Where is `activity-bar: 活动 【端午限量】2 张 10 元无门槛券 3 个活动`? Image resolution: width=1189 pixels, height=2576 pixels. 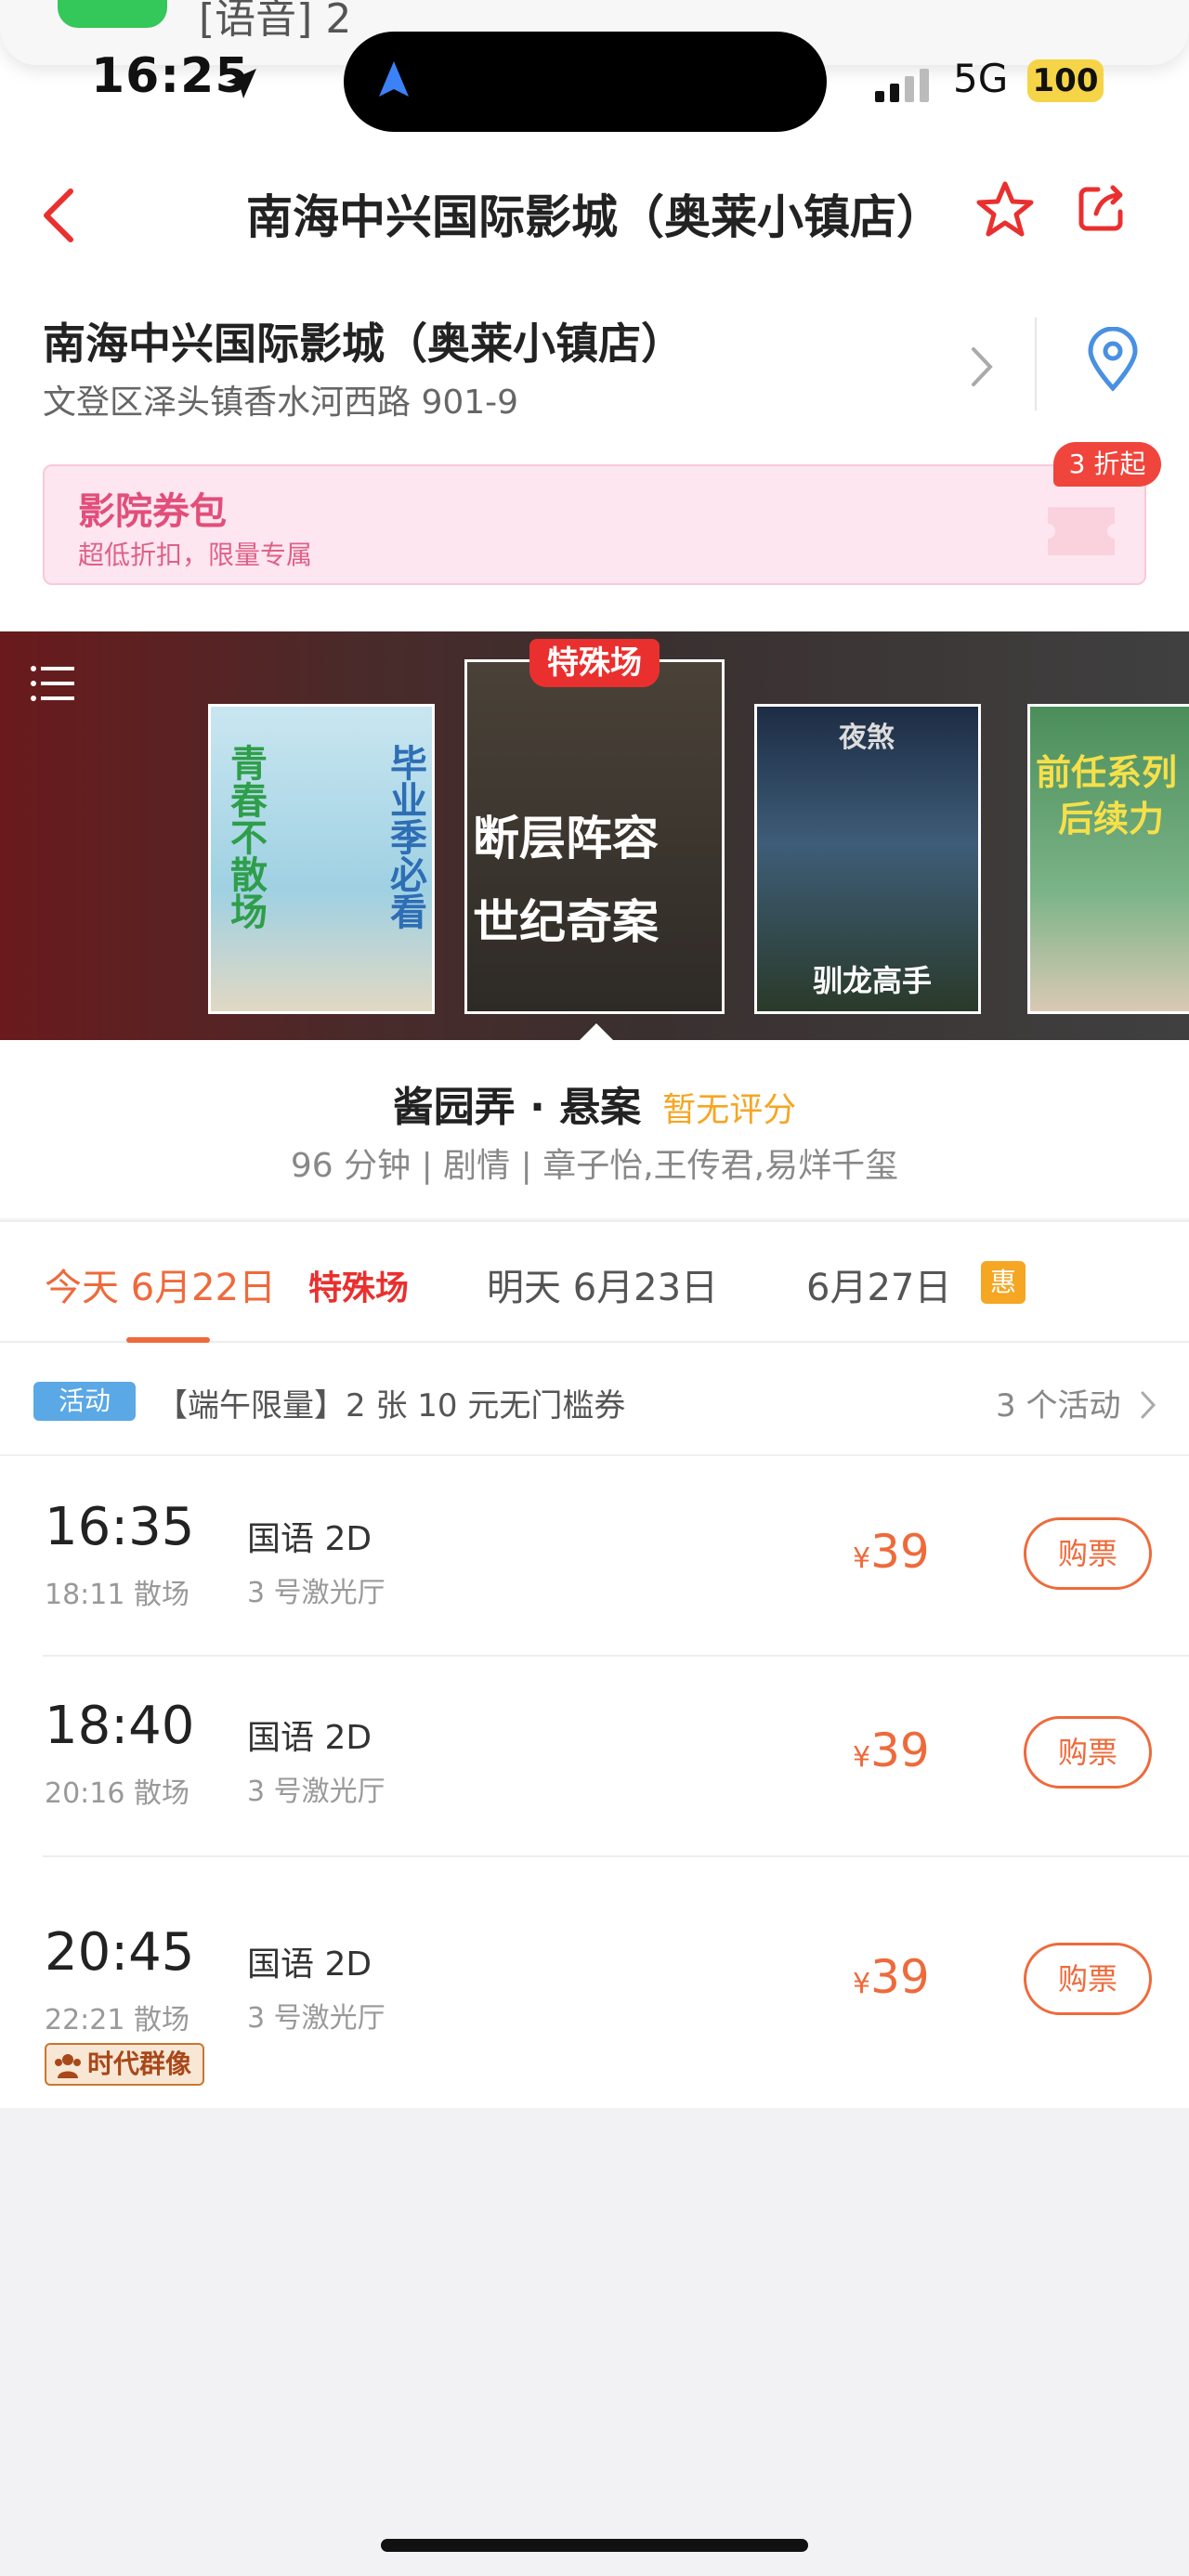 activity-bar: 活动 【端午限量】2 张 10 元无门槛券 3 个活动 is located at coordinates (594, 1398).